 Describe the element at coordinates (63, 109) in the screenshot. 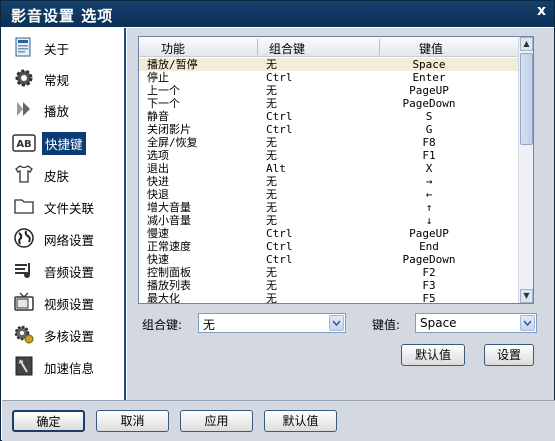

I see `sidebar-item-playback: 播放` at that location.